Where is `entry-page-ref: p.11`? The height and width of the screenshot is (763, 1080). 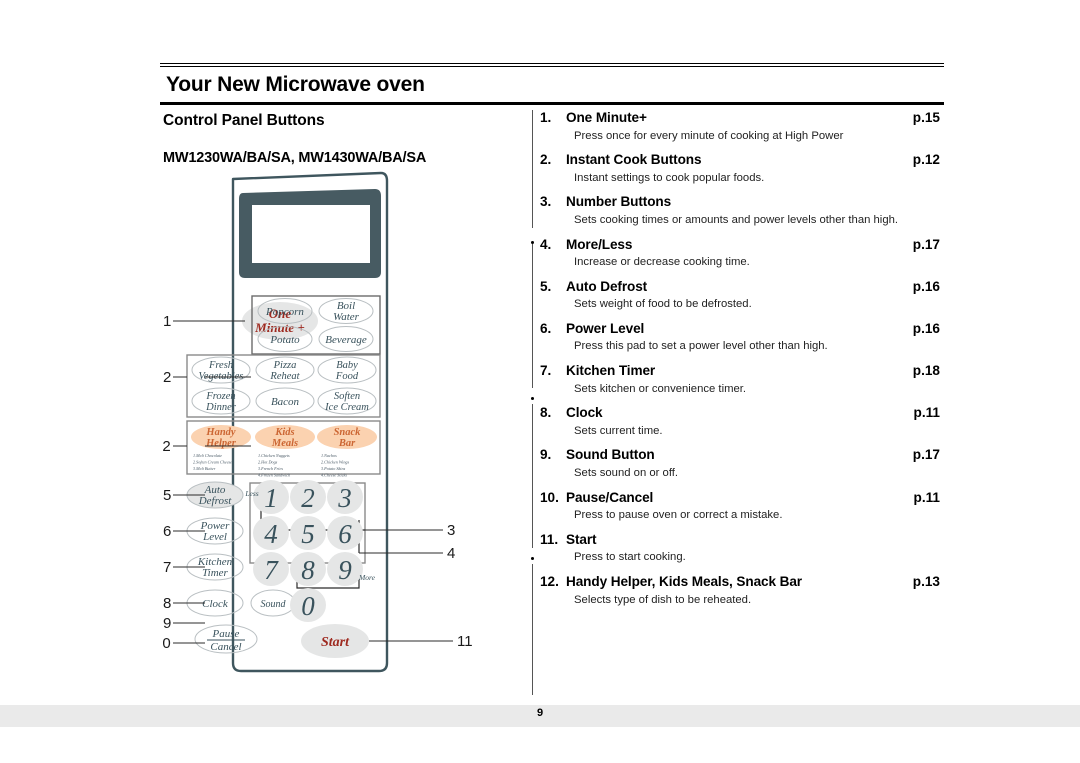
entry-page-ref: p.11 is located at coordinates (926, 497).